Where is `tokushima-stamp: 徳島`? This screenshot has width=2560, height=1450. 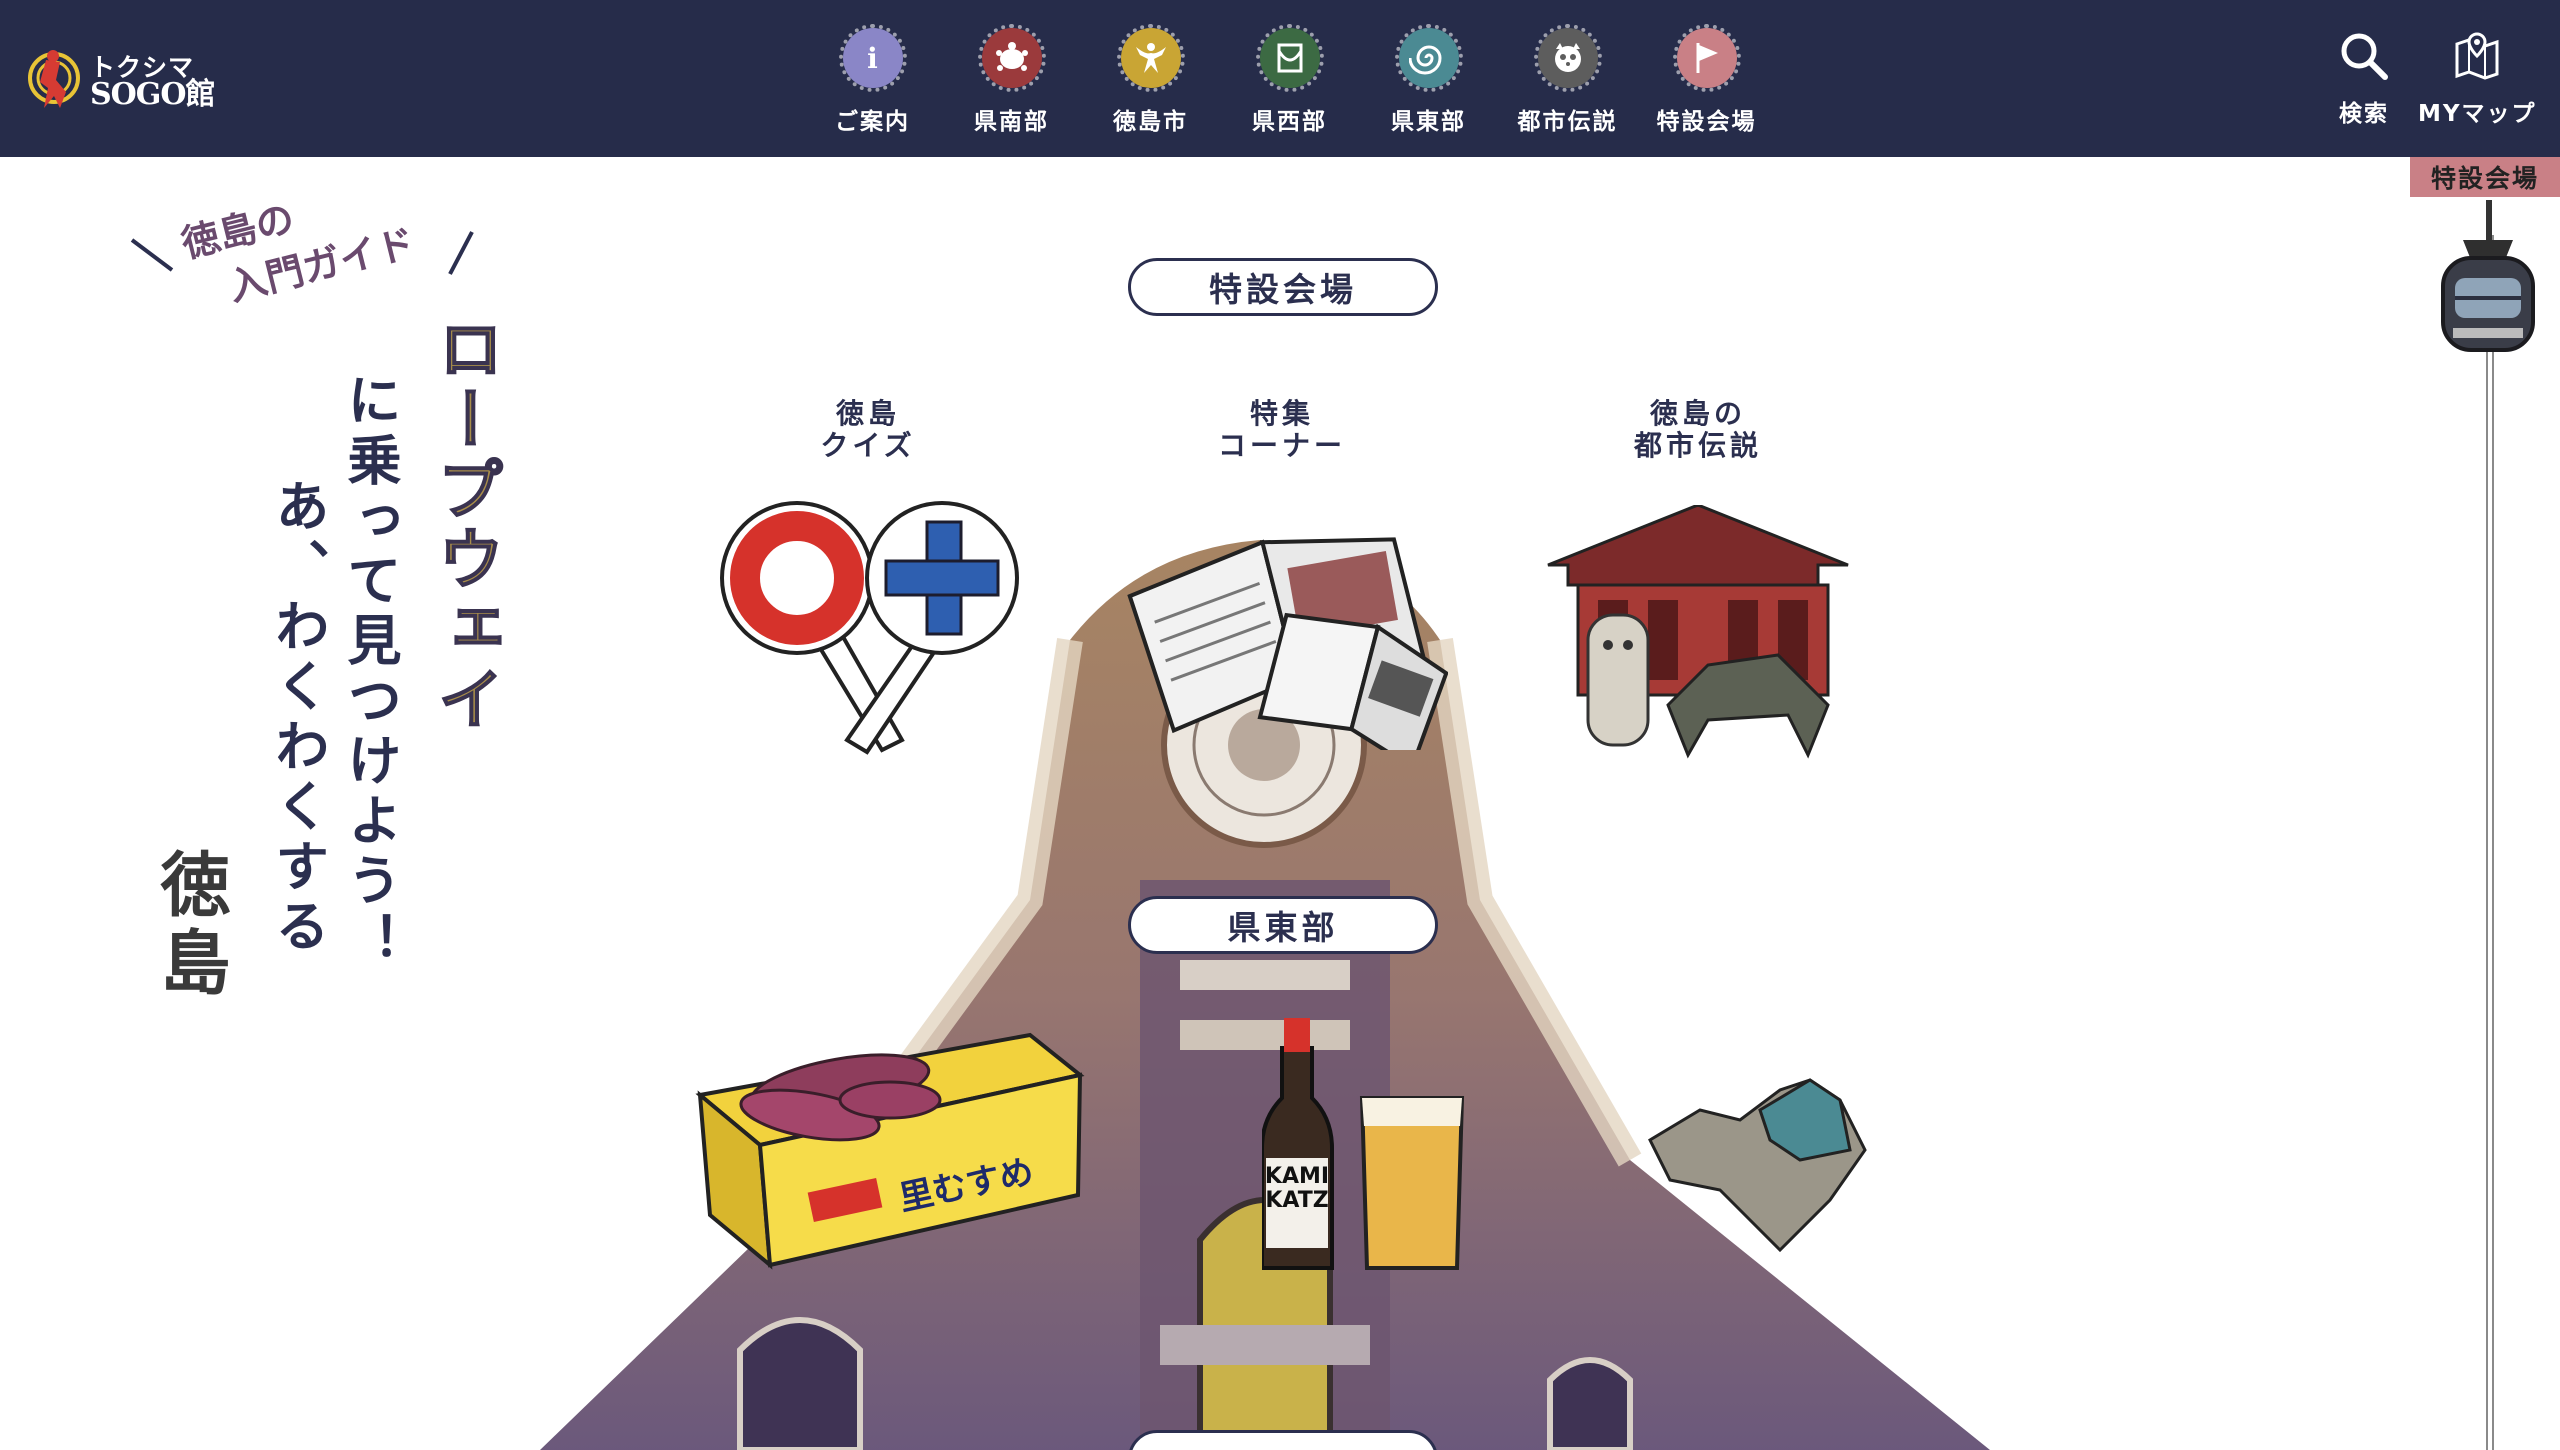
tokushima-stamp: 徳島 is located at coordinates (190, 926).